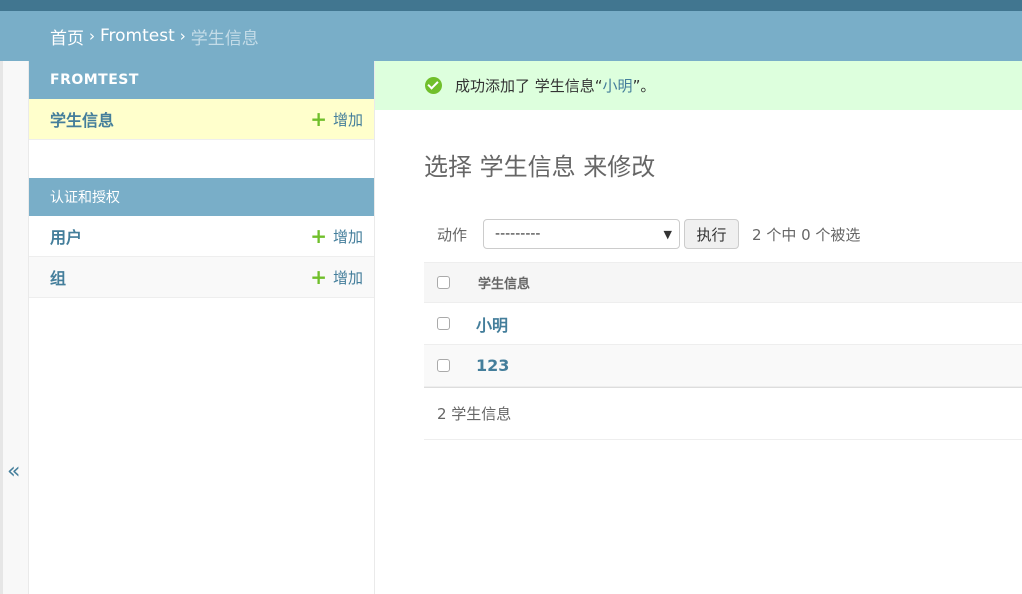 This screenshot has width=1022, height=594. What do you see at coordinates (712, 234) in the screenshot?
I see `go-button: 执行` at bounding box center [712, 234].